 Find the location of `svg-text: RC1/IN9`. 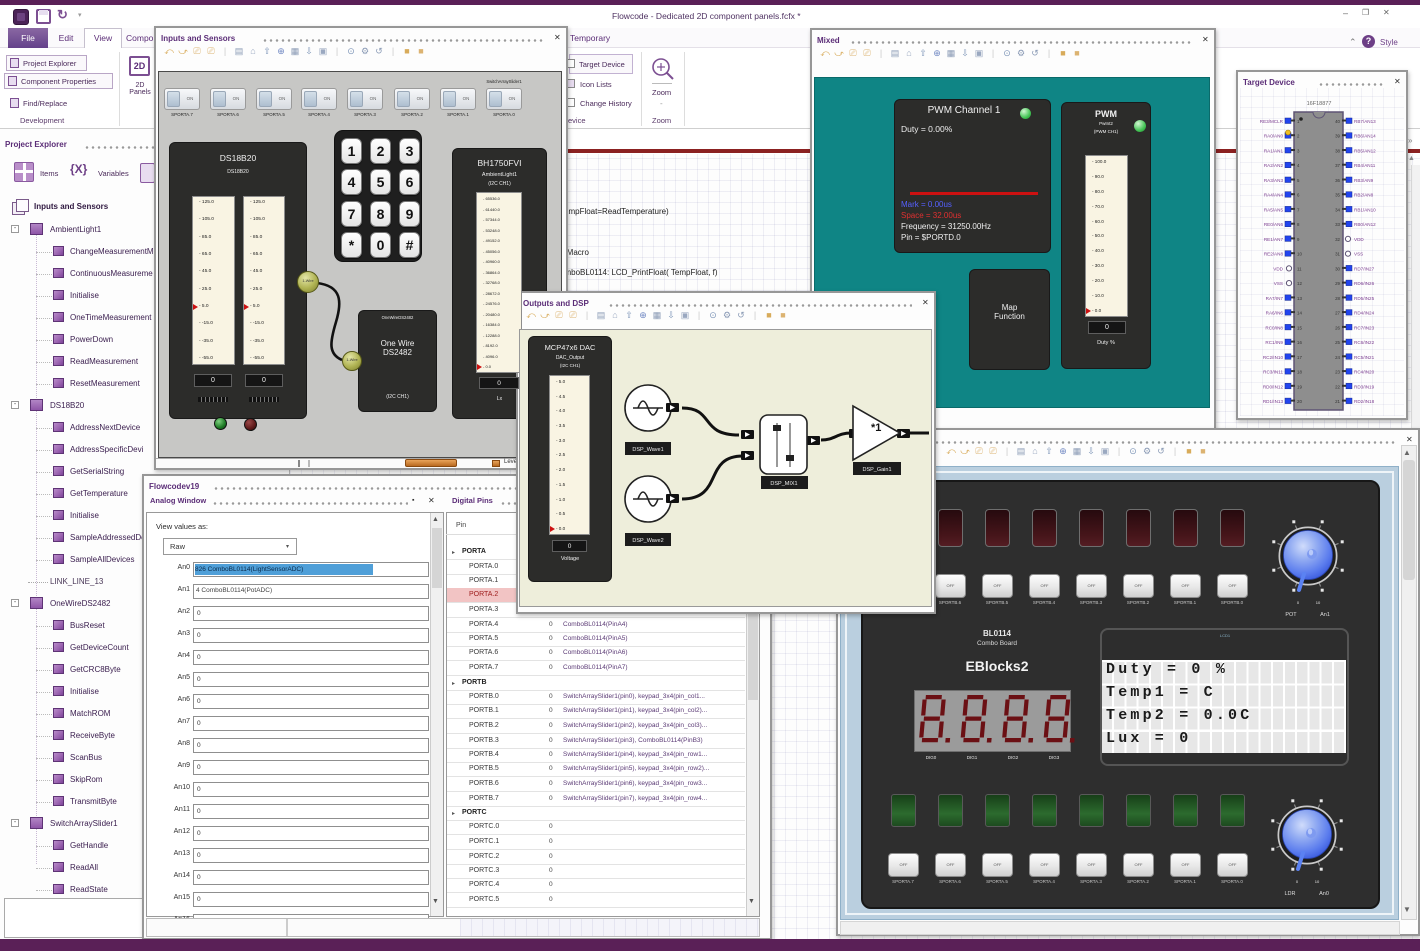

svg-text: RC1/IN9 is located at coordinates (1274, 342).